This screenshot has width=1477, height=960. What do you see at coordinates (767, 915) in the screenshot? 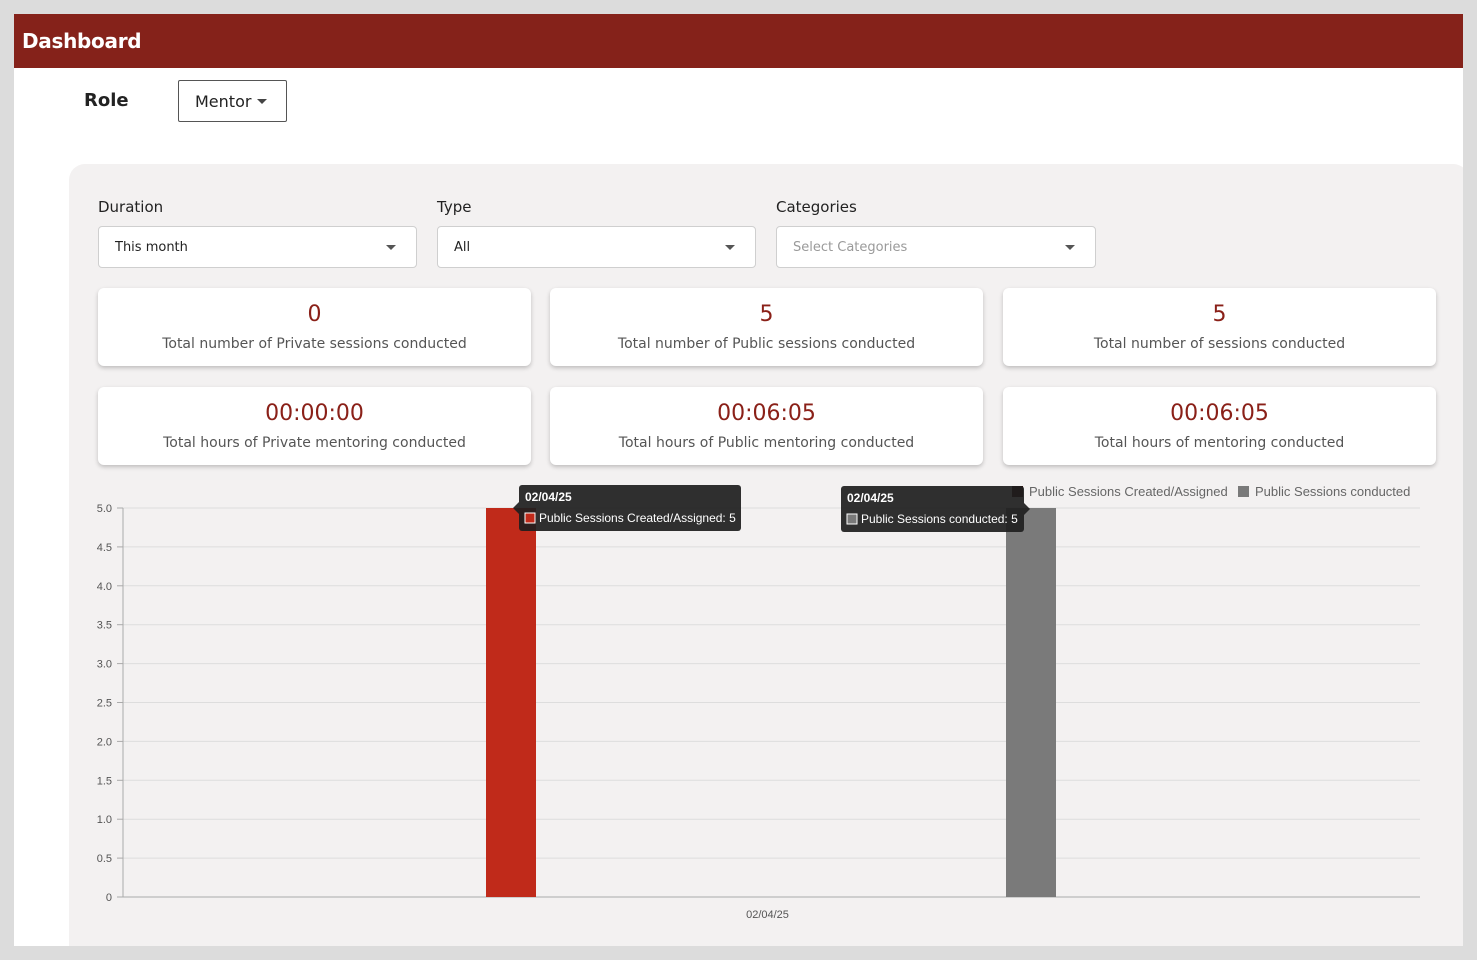
I see `x-tick-label: 02/04/25` at bounding box center [767, 915].